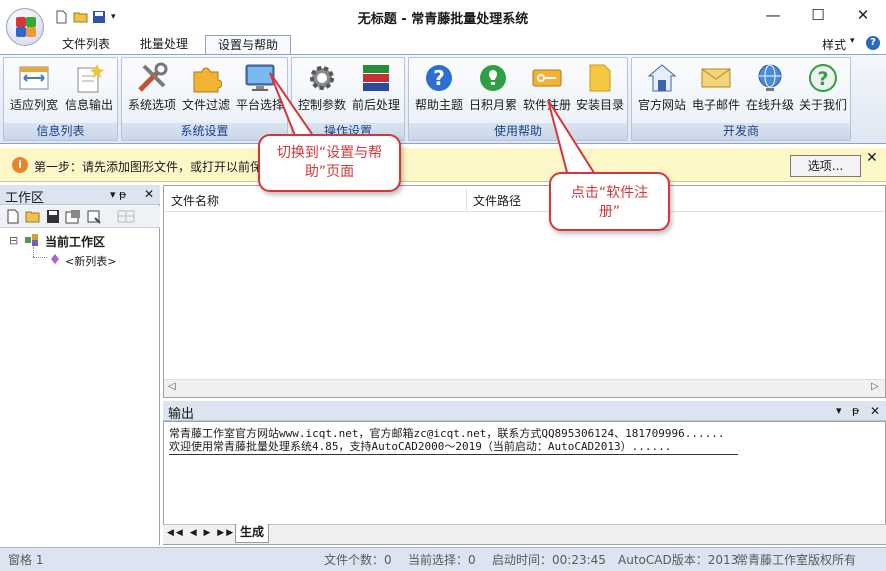  Describe the element at coordinates (25, 27) in the screenshot. I see `app-logo-icon` at that location.